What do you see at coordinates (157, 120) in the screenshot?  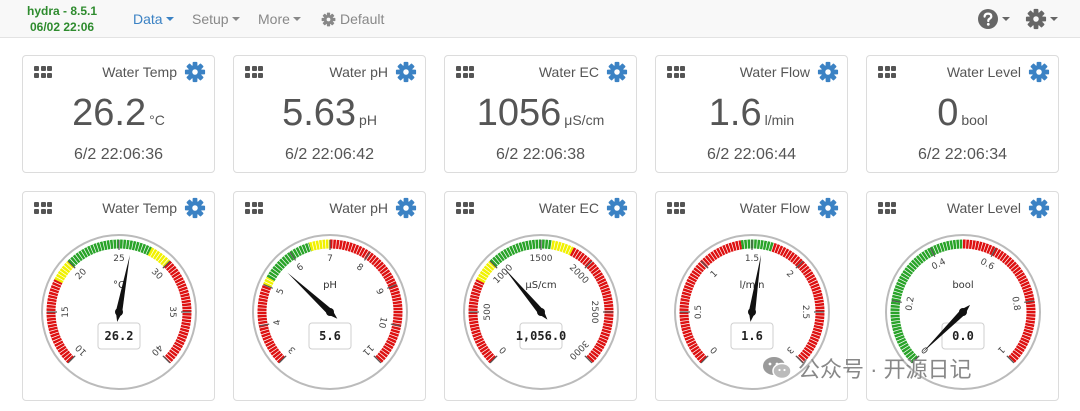 I see `measurement-unit: °C` at bounding box center [157, 120].